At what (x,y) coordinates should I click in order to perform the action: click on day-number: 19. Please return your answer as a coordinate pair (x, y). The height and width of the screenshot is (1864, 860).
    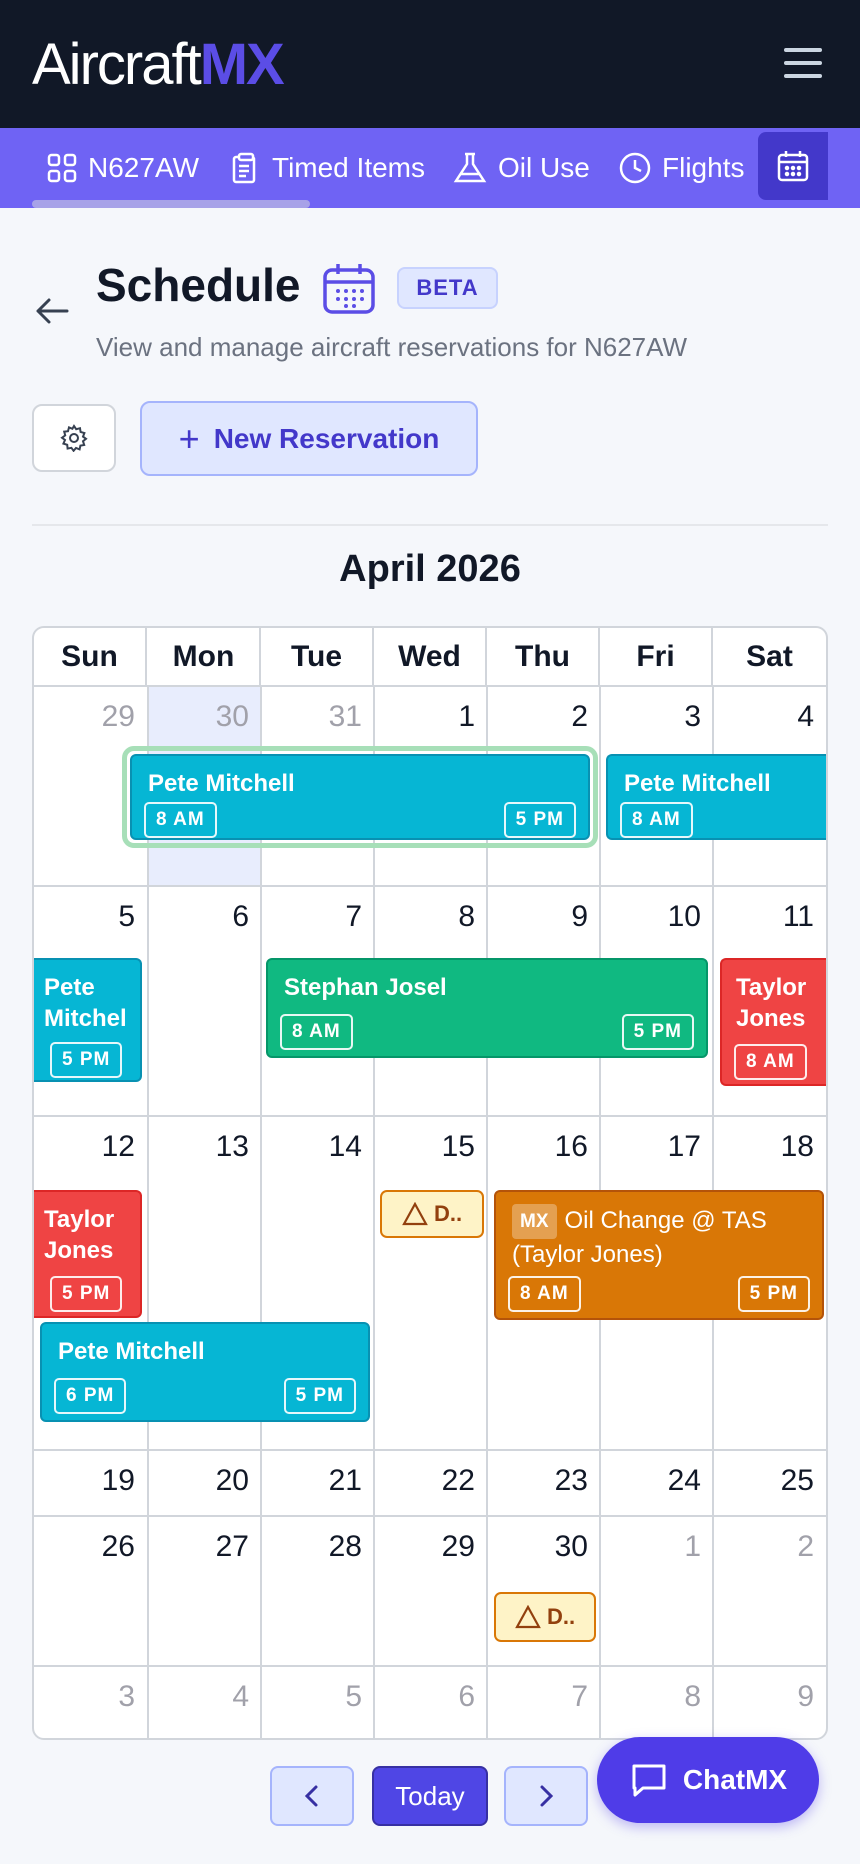
    Looking at the image, I should click on (85, 1481).